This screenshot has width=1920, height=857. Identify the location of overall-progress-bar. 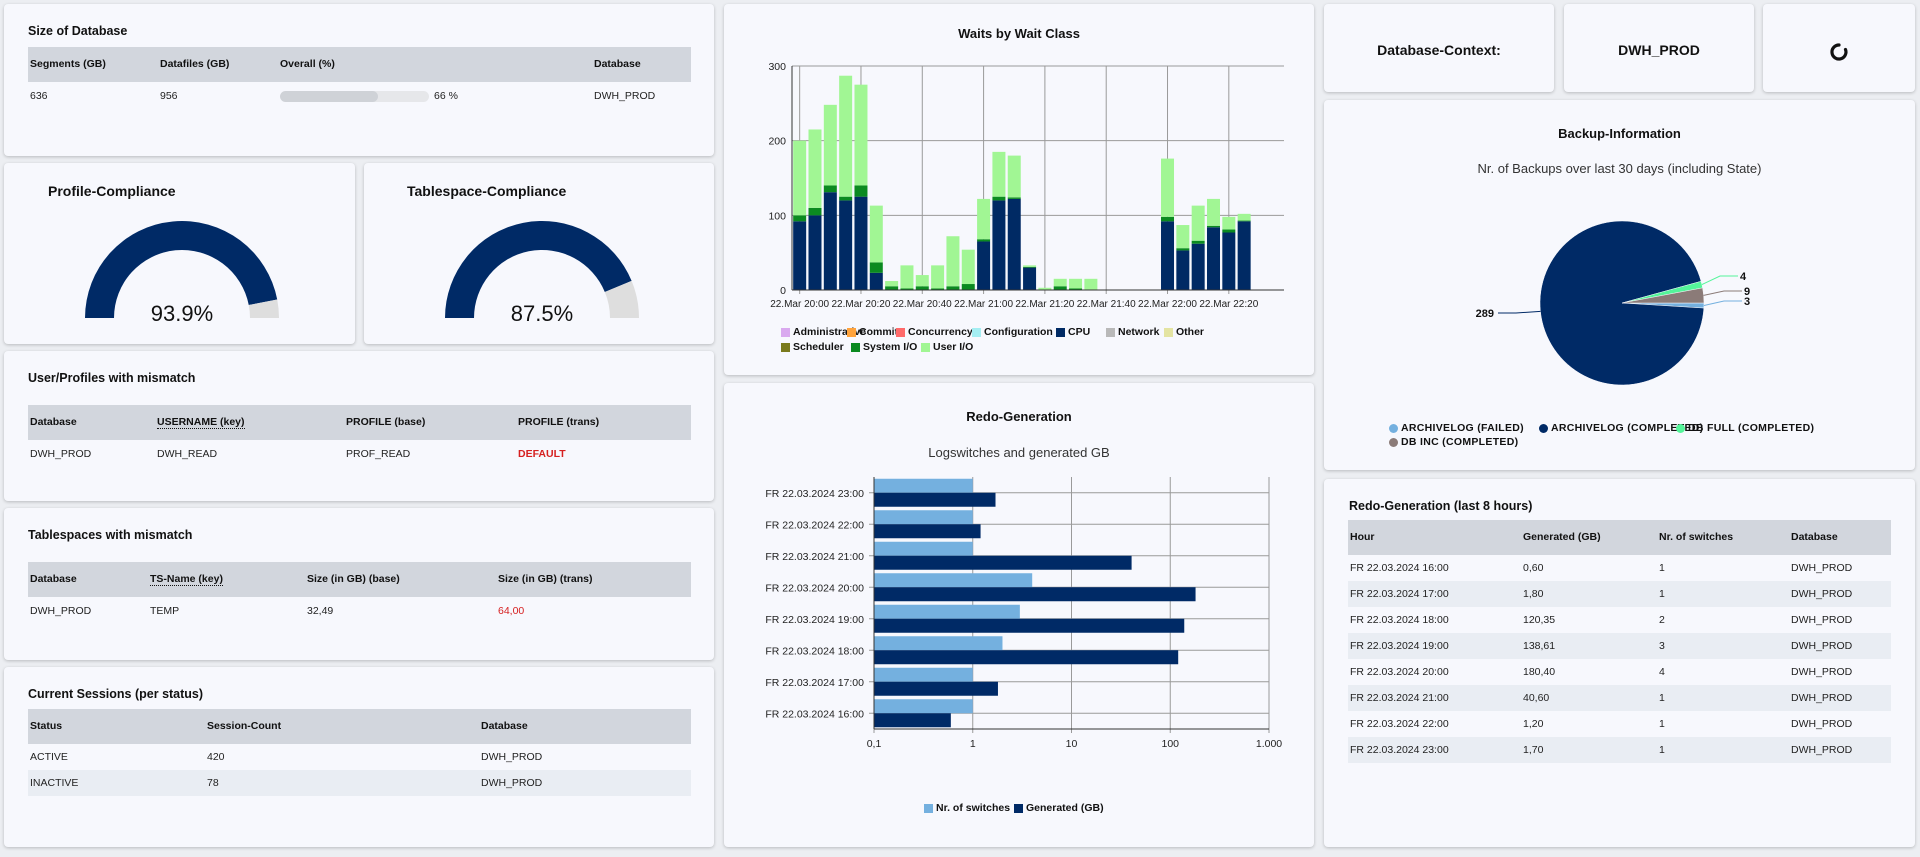
(354, 96).